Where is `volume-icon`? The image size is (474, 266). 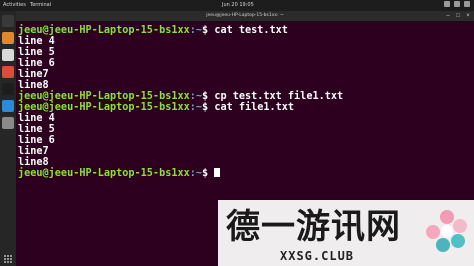 volume-icon is located at coordinates (457, 4).